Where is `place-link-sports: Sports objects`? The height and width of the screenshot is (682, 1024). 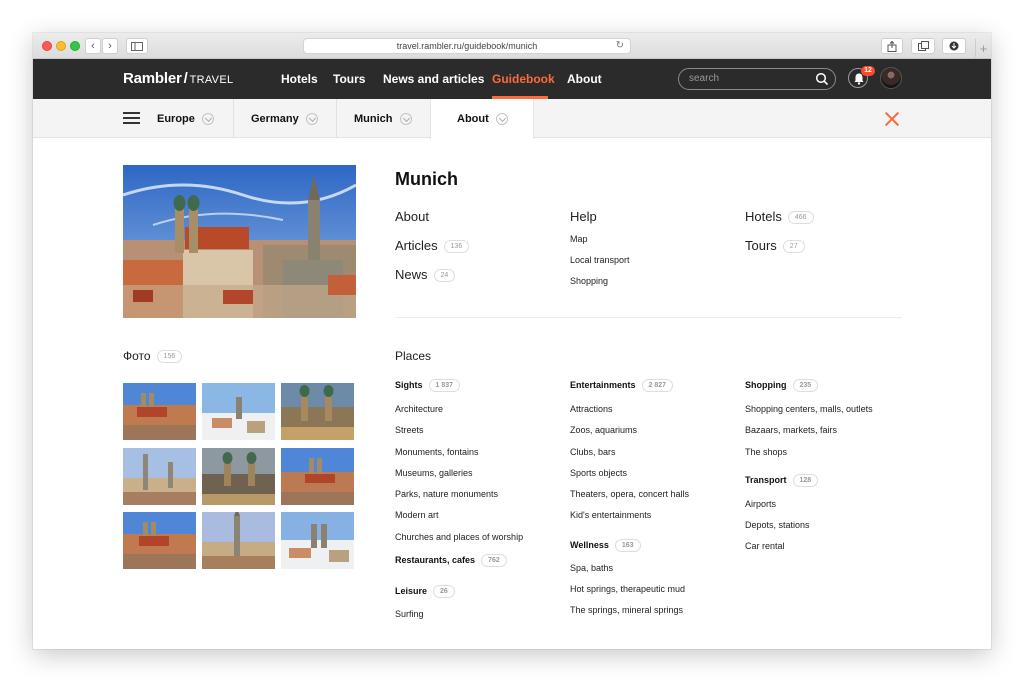 place-link-sports: Sports objects is located at coordinates (598, 473).